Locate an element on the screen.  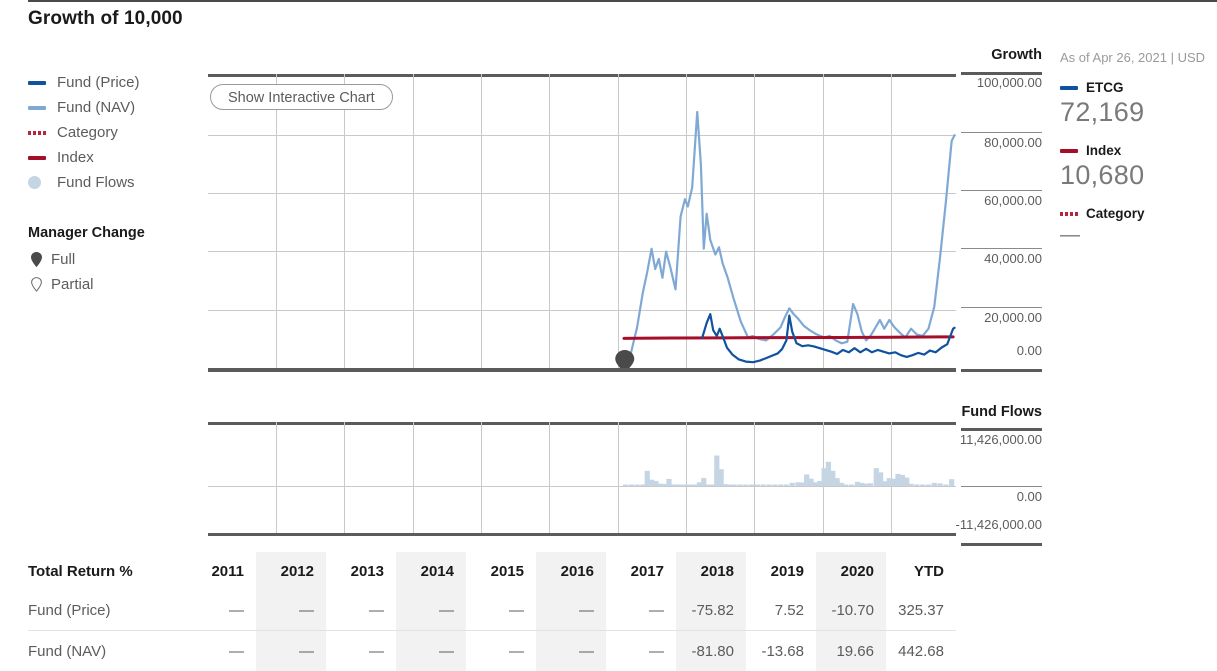
table-row: Fund (NAV)———————-81.80-13.6819.66442.68 is located at coordinates (492, 651).